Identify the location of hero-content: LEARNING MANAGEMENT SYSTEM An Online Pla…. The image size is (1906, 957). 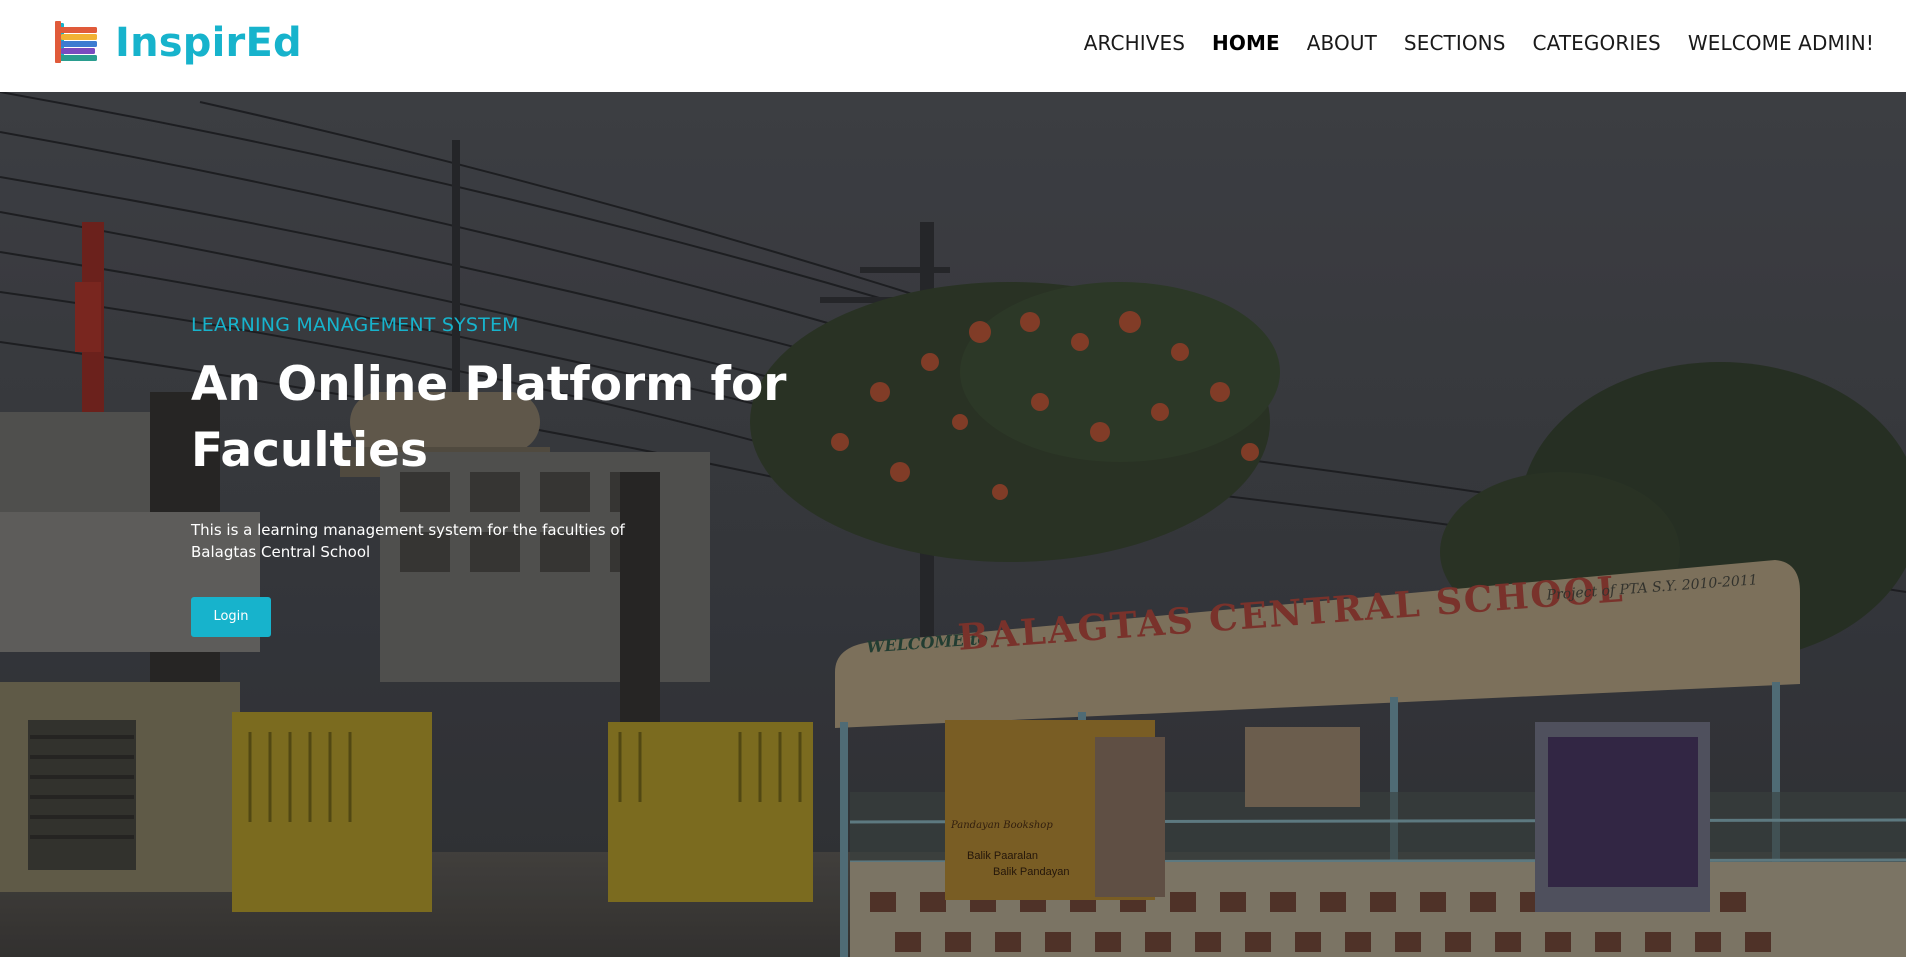
(501, 475).